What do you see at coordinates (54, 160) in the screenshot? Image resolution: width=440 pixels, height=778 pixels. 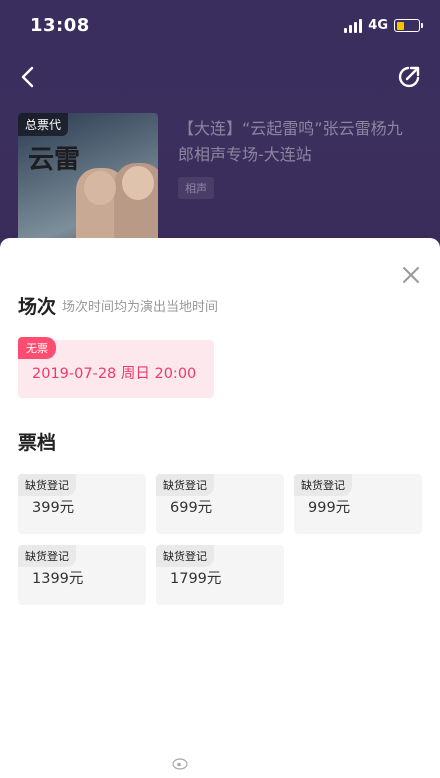 I see `poster-title: 云雷` at bounding box center [54, 160].